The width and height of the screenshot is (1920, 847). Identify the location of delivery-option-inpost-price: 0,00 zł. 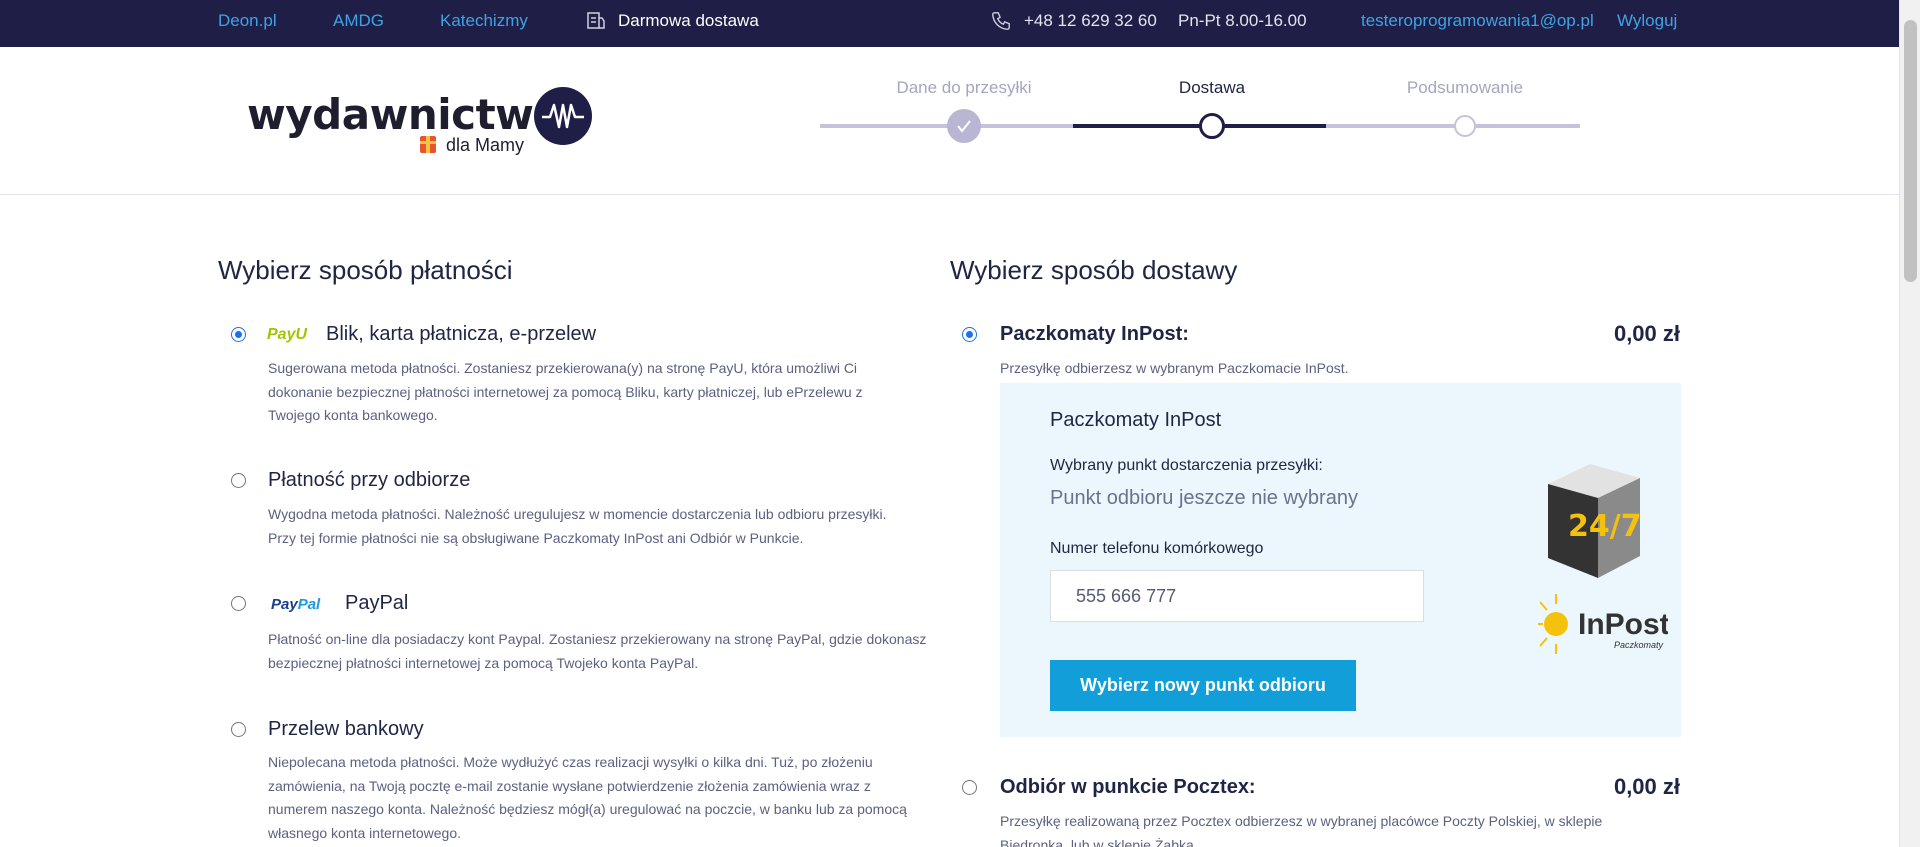
(1646, 333).